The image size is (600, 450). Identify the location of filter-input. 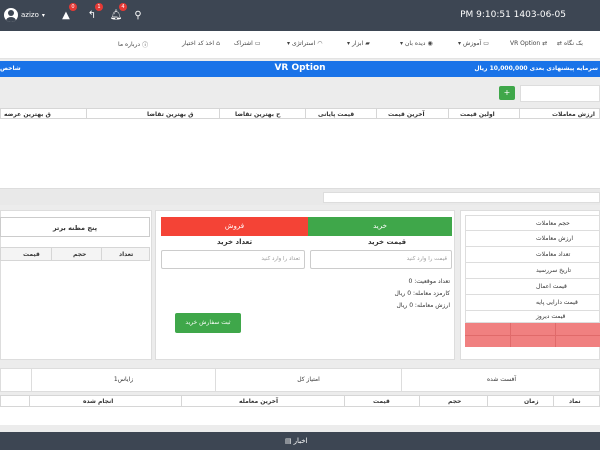
(461, 197).